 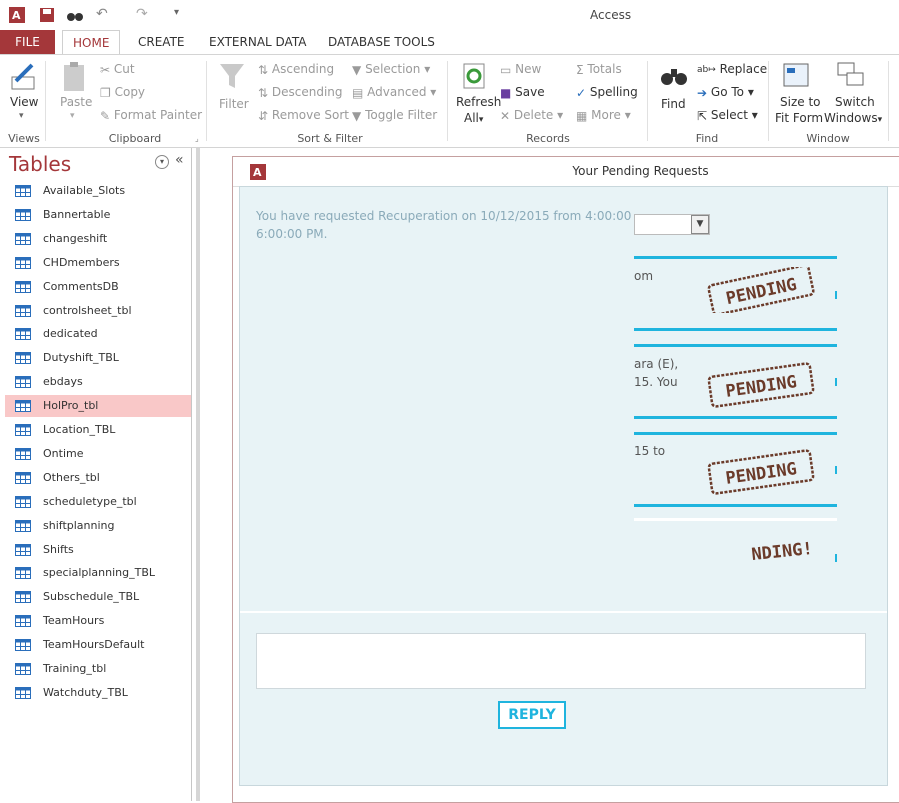 I want to click on save-label: Save, so click(x=530, y=92).